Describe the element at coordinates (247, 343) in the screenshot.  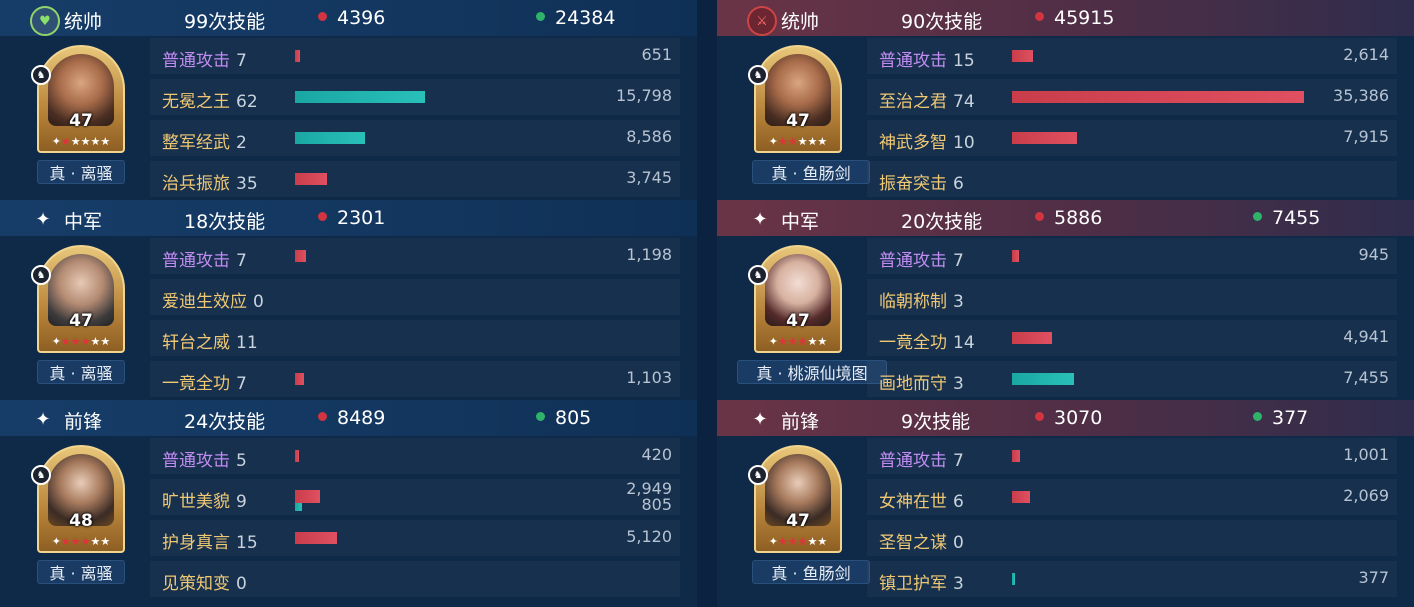
I see `skill-uses: 11` at that location.